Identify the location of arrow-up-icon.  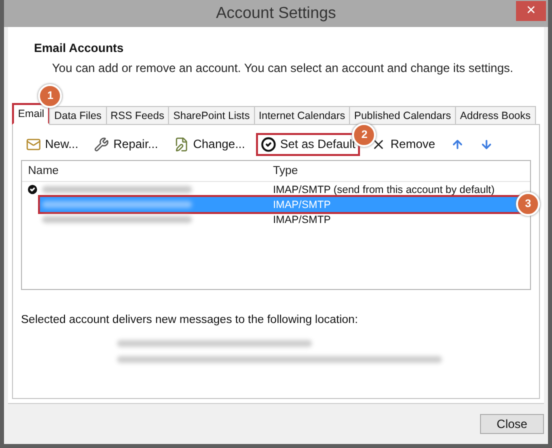
(457, 144).